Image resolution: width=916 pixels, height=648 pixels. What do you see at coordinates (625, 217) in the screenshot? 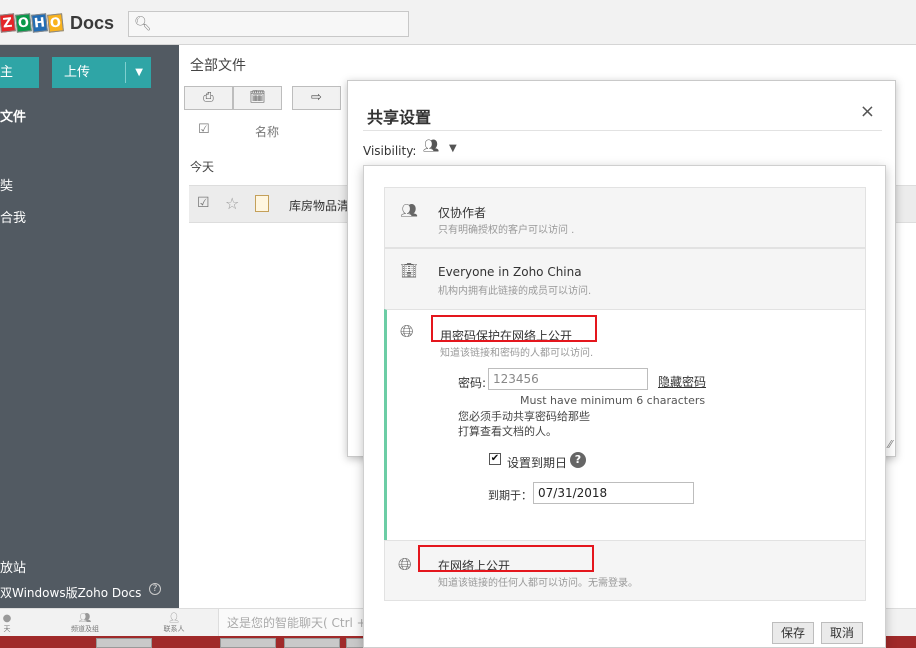
I see `visibility-option-collaborators: 👥︎ 仅协作者 只有明确授权的客户可以访问 .` at bounding box center [625, 217].